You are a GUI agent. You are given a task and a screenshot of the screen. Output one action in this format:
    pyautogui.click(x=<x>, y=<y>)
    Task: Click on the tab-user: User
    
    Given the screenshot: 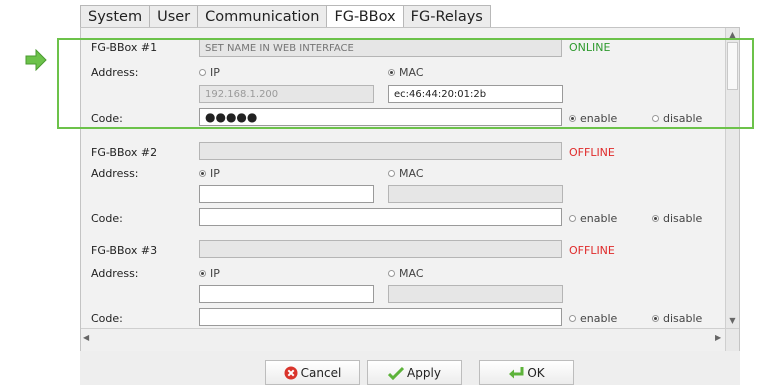 What is the action you would take?
    pyautogui.click(x=174, y=16)
    